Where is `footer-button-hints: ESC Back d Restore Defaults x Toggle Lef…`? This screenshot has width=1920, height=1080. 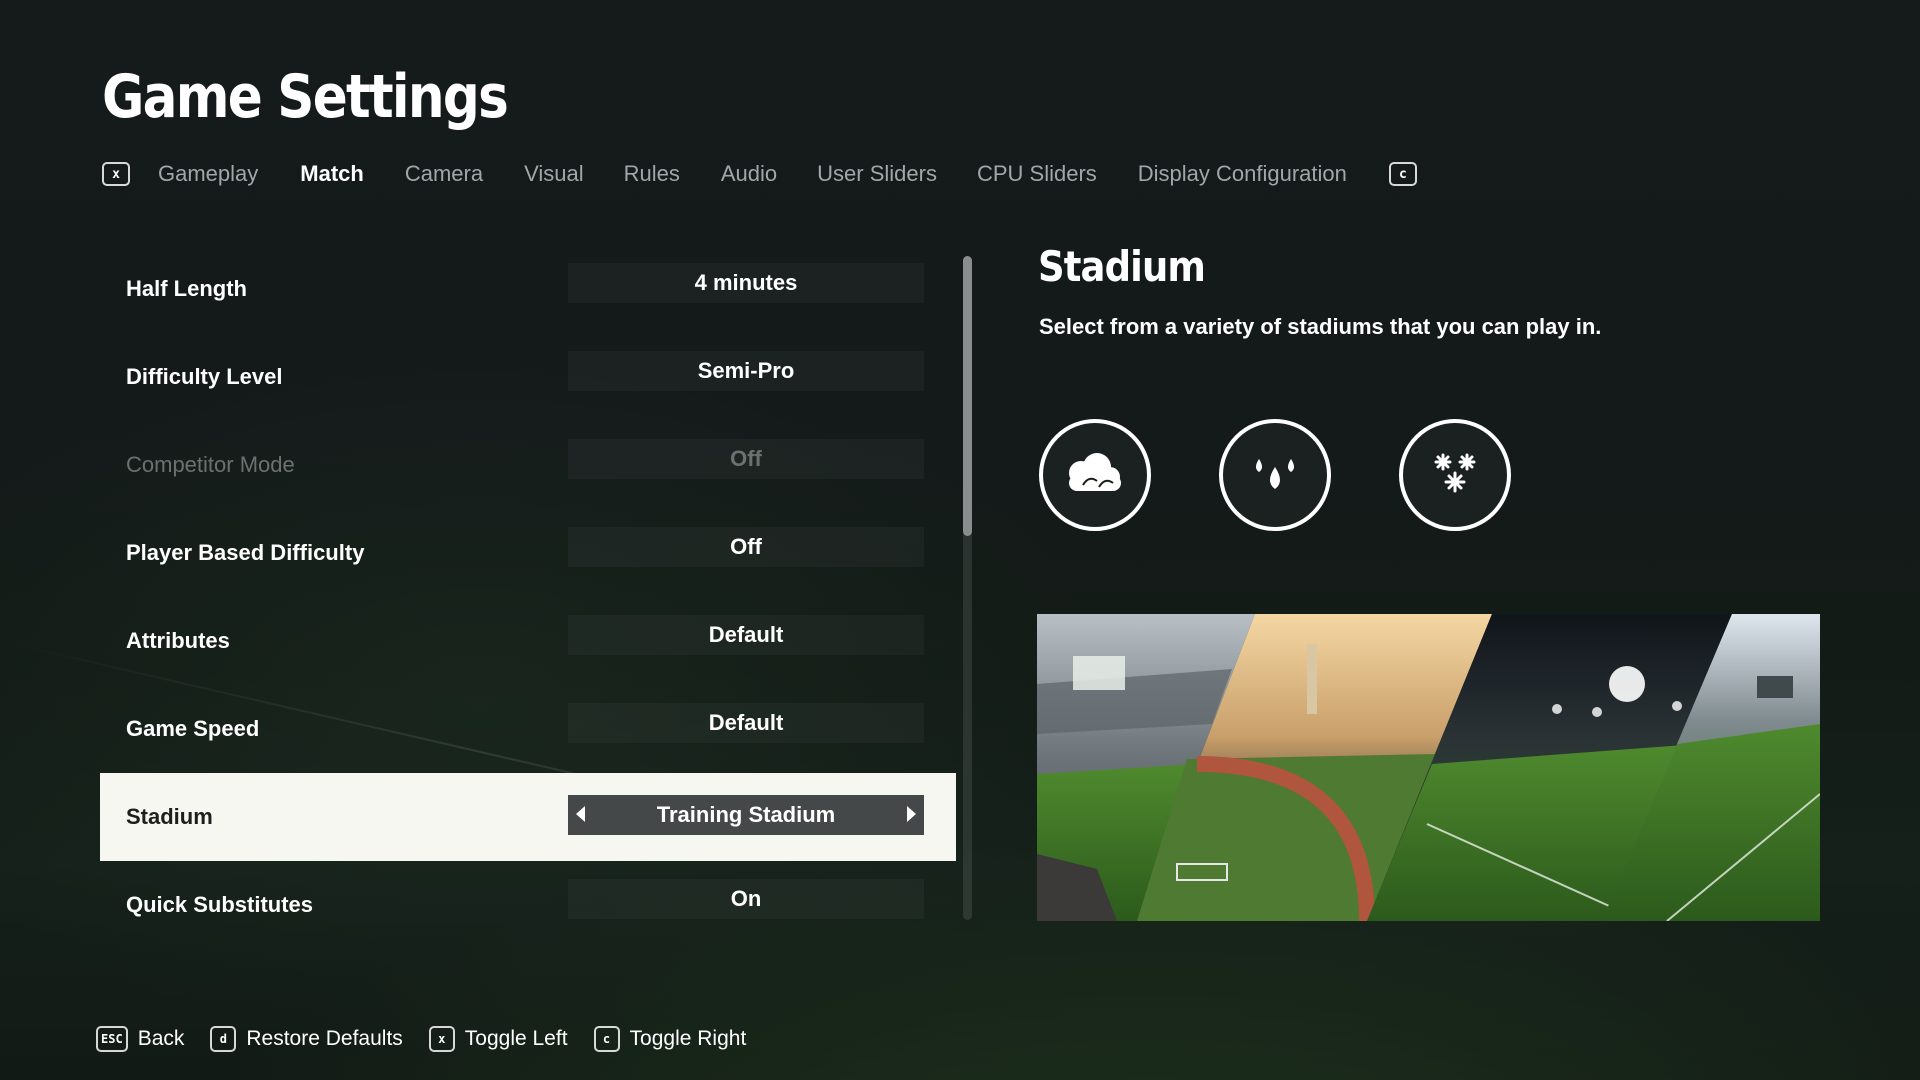 footer-button-hints: ESC Back d Restore Defaults x Toggle Lef… is located at coordinates (434, 1039).